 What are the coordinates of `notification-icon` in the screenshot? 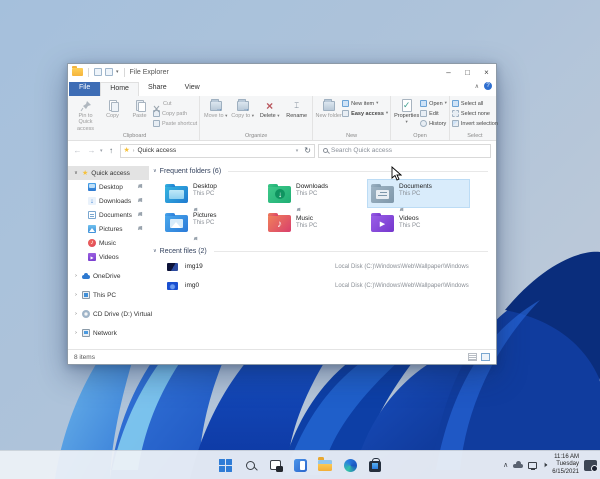 It's located at (591, 465).